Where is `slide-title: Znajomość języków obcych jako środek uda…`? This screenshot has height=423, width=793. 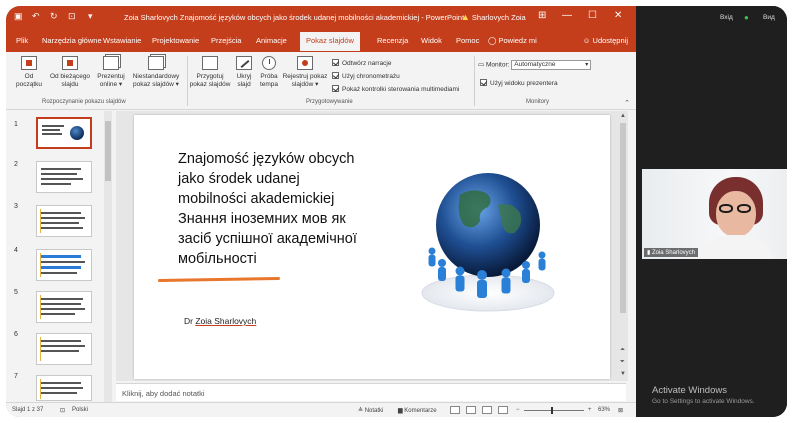 slide-title: Znajomość języków obcych jako środek uda… is located at coordinates (303, 209).